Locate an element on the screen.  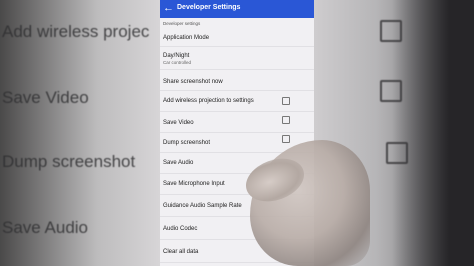
bg-text-add-wireless: Add wireless projec is located at coordinates (76, 31).